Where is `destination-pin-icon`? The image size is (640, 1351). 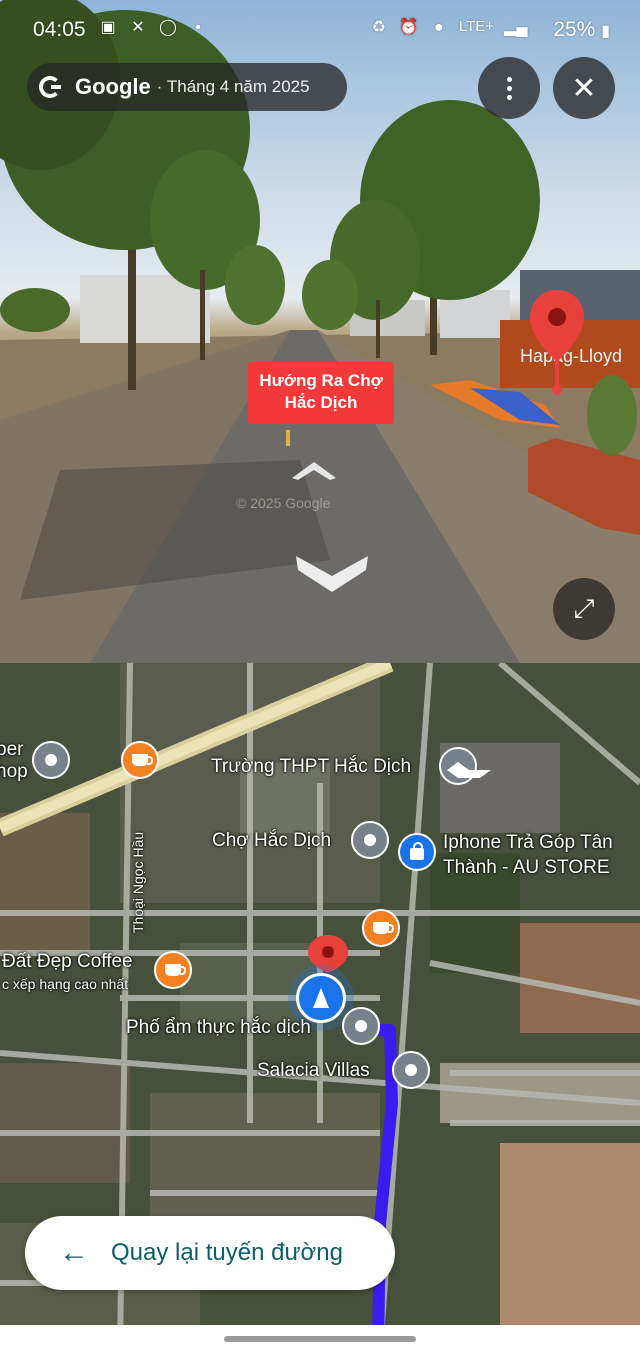 destination-pin-icon is located at coordinates (557, 342).